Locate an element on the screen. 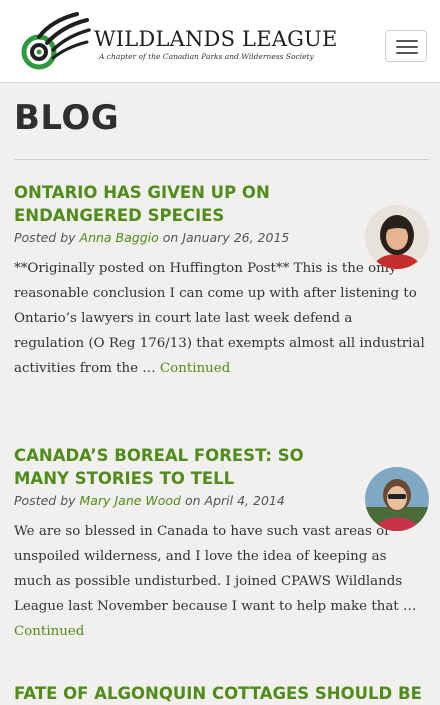 This screenshot has width=440, height=705. page-title: BLOG is located at coordinates (67, 118).